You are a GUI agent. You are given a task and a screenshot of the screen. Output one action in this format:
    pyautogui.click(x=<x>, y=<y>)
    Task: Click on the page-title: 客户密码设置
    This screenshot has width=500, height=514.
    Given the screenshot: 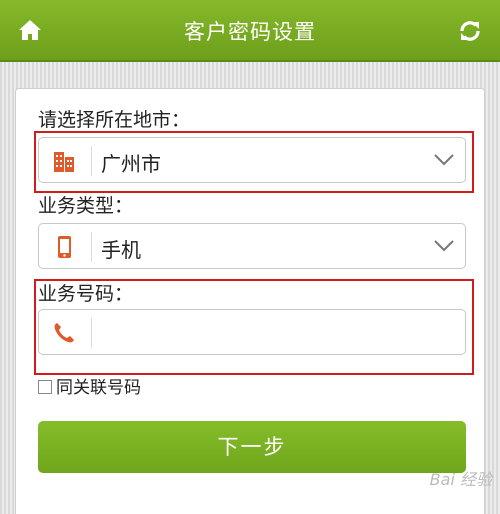 What is the action you would take?
    pyautogui.click(x=250, y=32)
    